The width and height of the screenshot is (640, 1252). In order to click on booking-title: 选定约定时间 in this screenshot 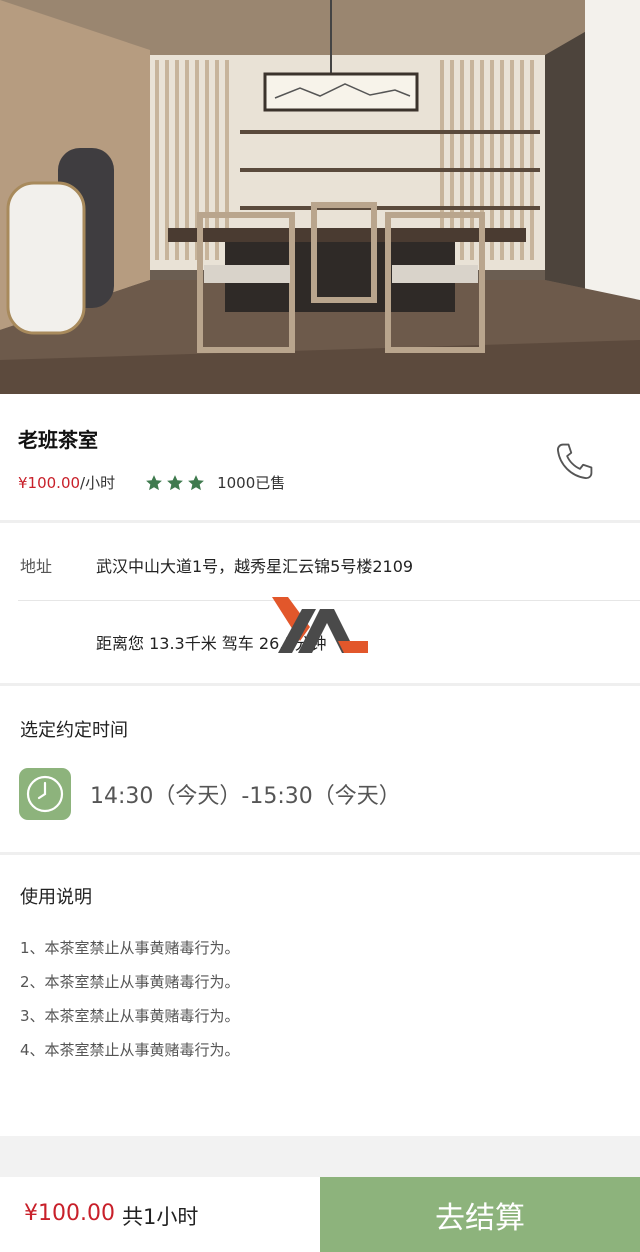, I will do `click(74, 730)`.